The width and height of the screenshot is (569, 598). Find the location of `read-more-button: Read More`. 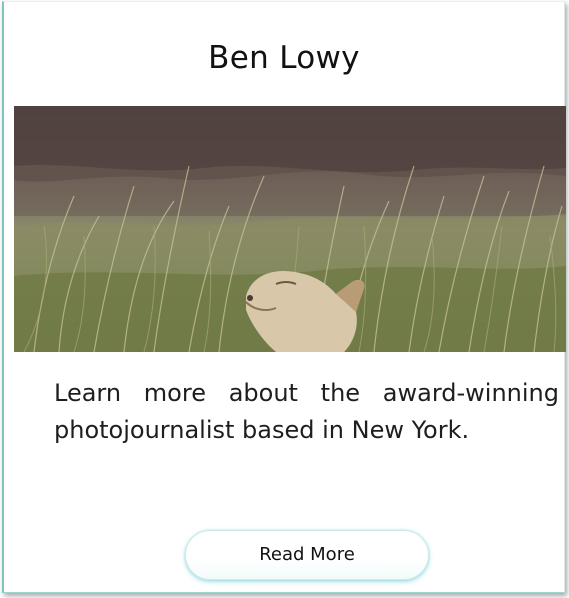

read-more-button: Read More is located at coordinates (307, 555).